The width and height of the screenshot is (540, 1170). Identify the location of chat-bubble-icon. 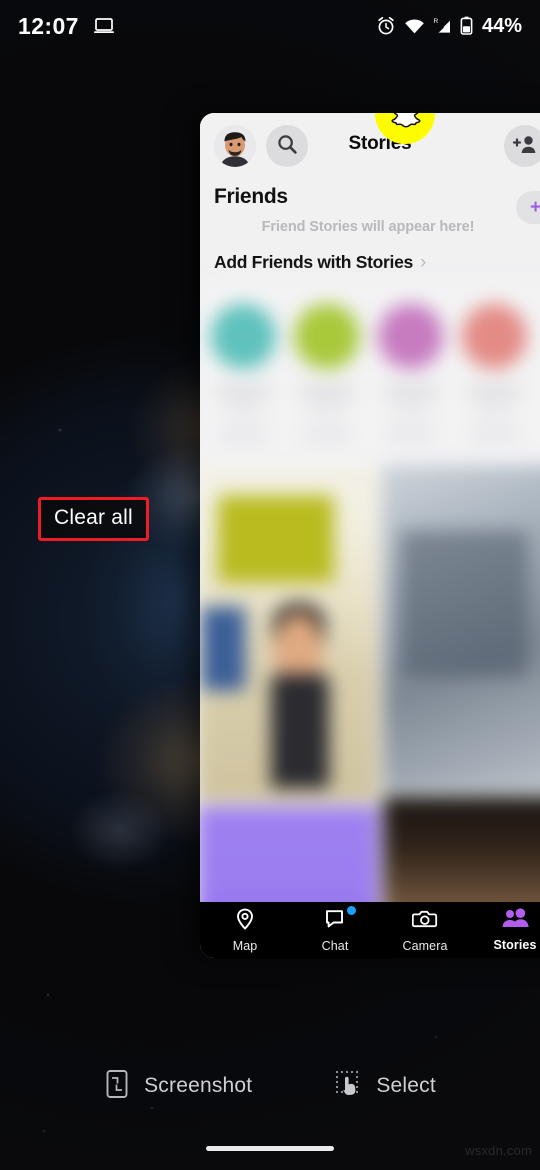
(335, 921).